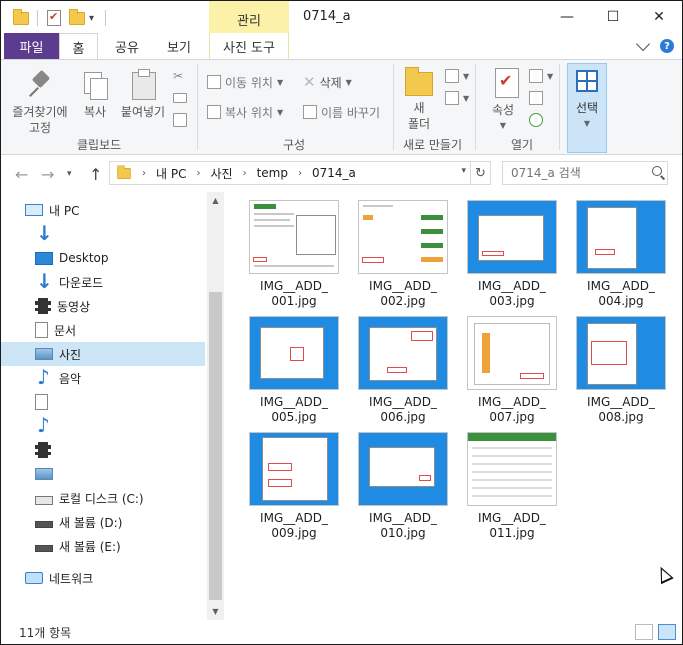  Describe the element at coordinates (480, 173) in the screenshot. I see `refresh-icon: ↻` at that location.